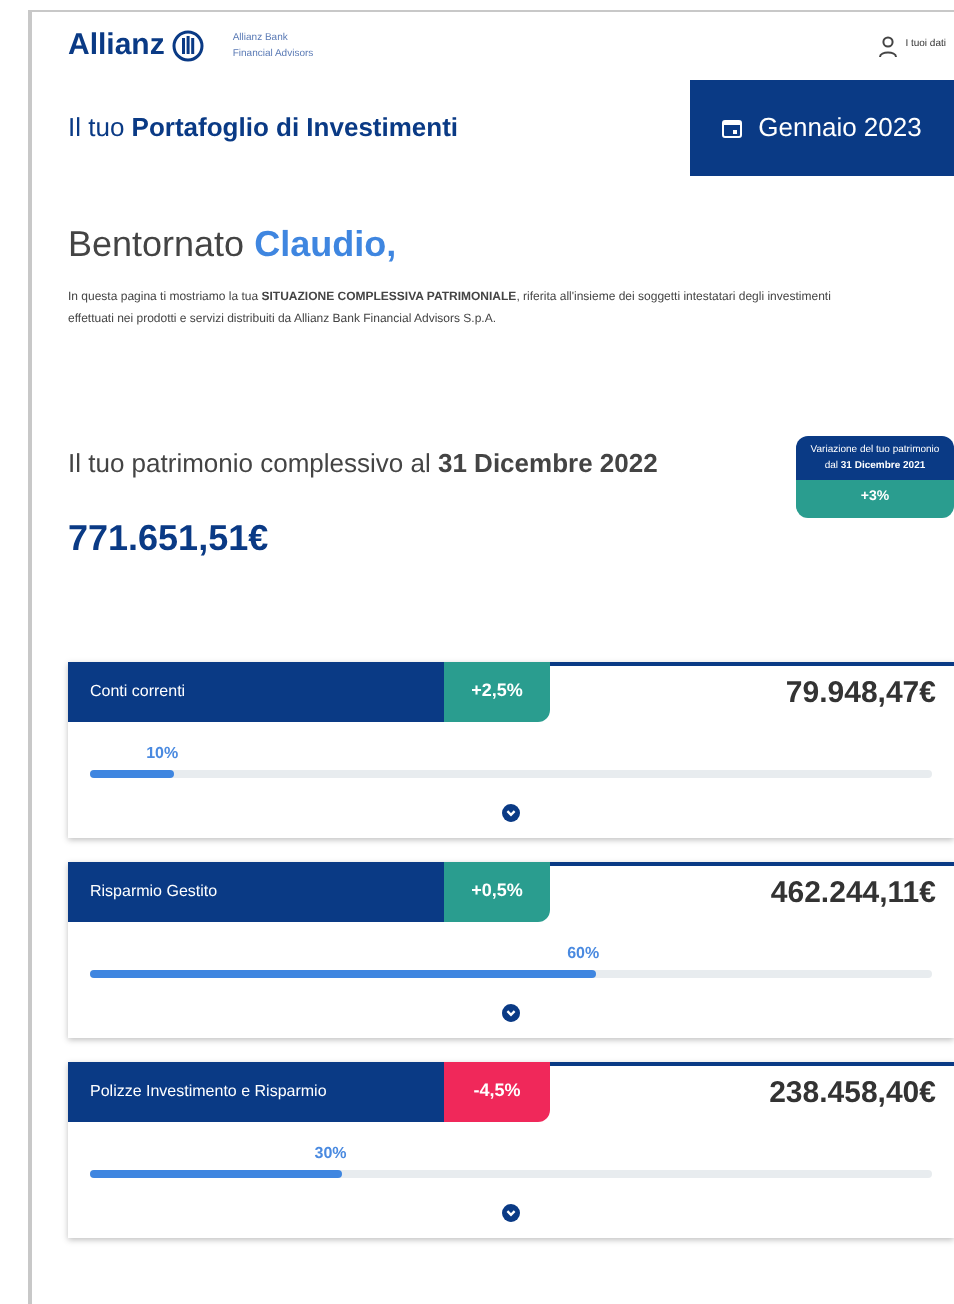 The height and width of the screenshot is (1304, 954). Describe the element at coordinates (887, 46) in the screenshot. I see `user-icon` at that location.